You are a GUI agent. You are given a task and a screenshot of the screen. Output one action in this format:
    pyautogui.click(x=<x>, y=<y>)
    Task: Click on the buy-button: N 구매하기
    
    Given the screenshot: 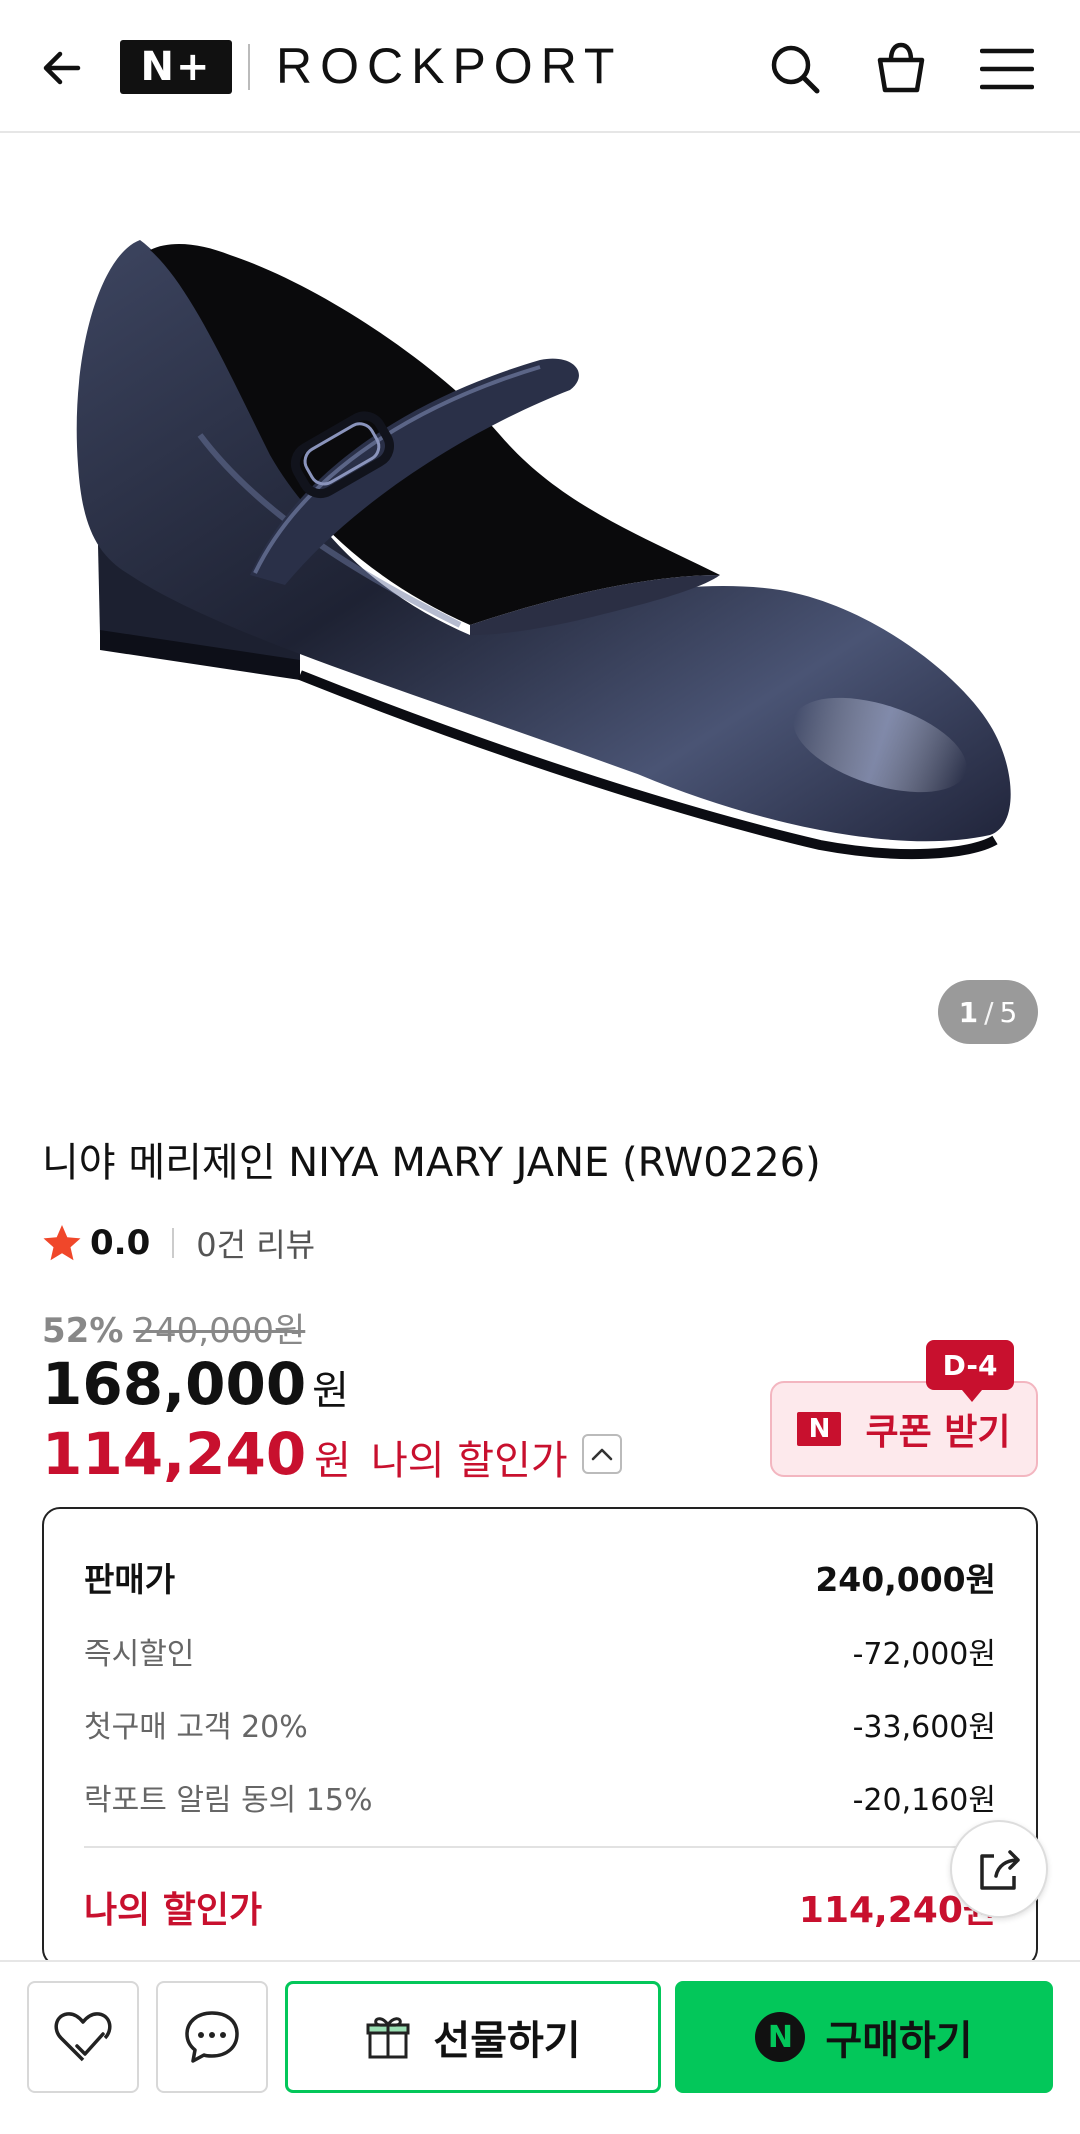 What is the action you would take?
    pyautogui.click(x=864, y=2037)
    